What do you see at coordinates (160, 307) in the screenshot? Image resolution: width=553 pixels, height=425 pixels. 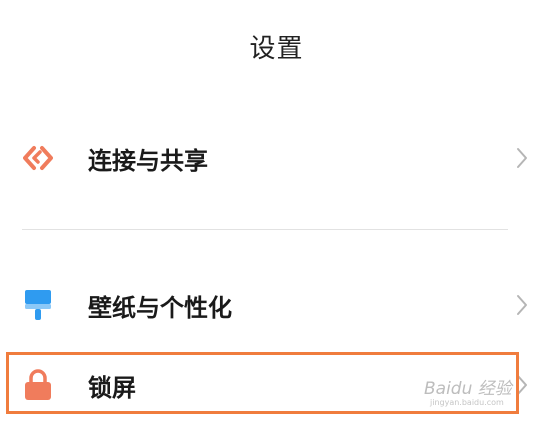 I see `settings-item-label: 壁纸与个性化` at bounding box center [160, 307].